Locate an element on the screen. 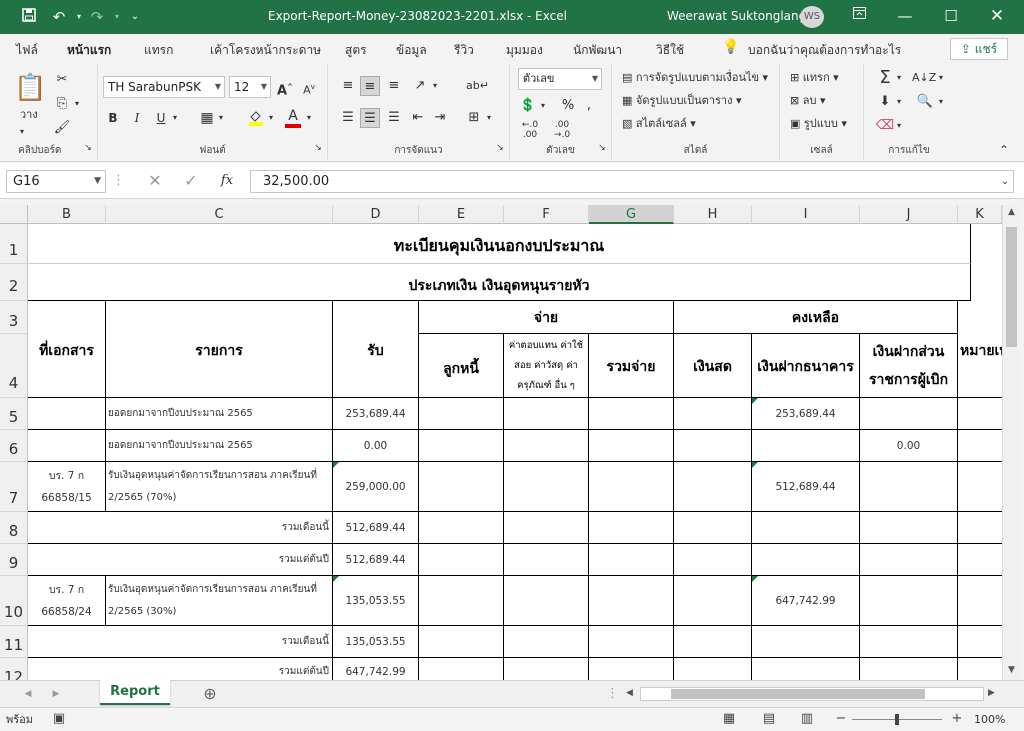 This screenshot has height=731, width=1024. header-debtor: ลูกหนี้ is located at coordinates (461, 366).